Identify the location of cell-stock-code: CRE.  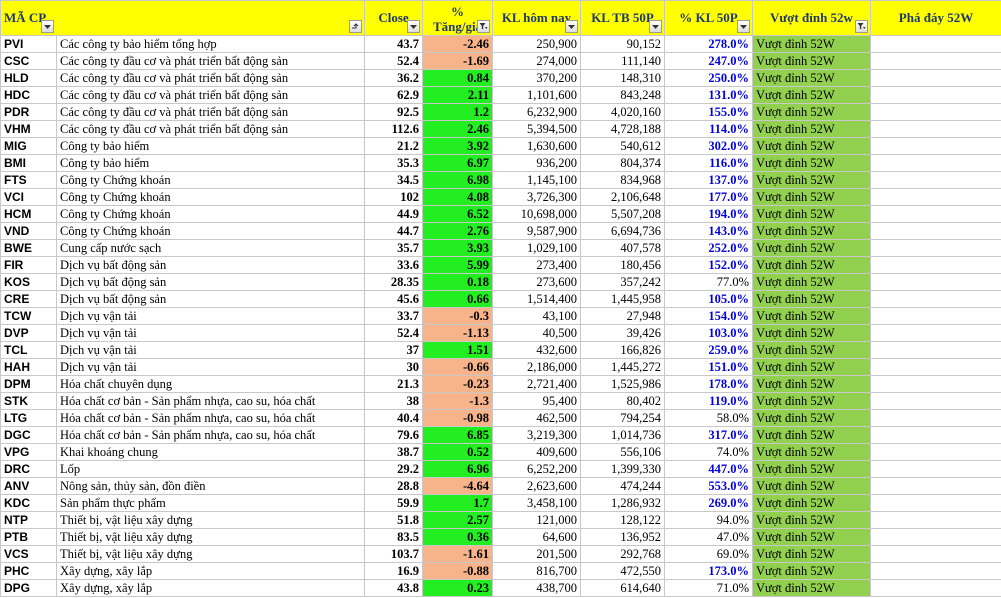
(28, 299).